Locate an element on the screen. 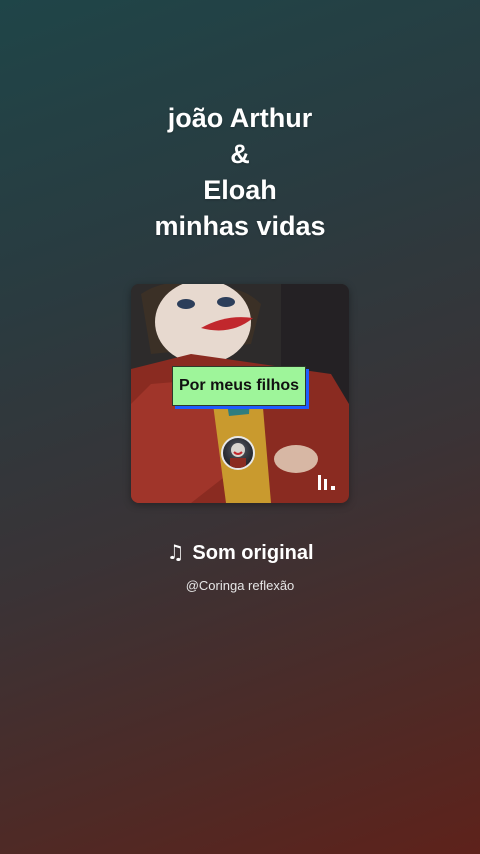 The image size is (480, 854). sound-title-row: ♫ Som original is located at coordinates (240, 552).